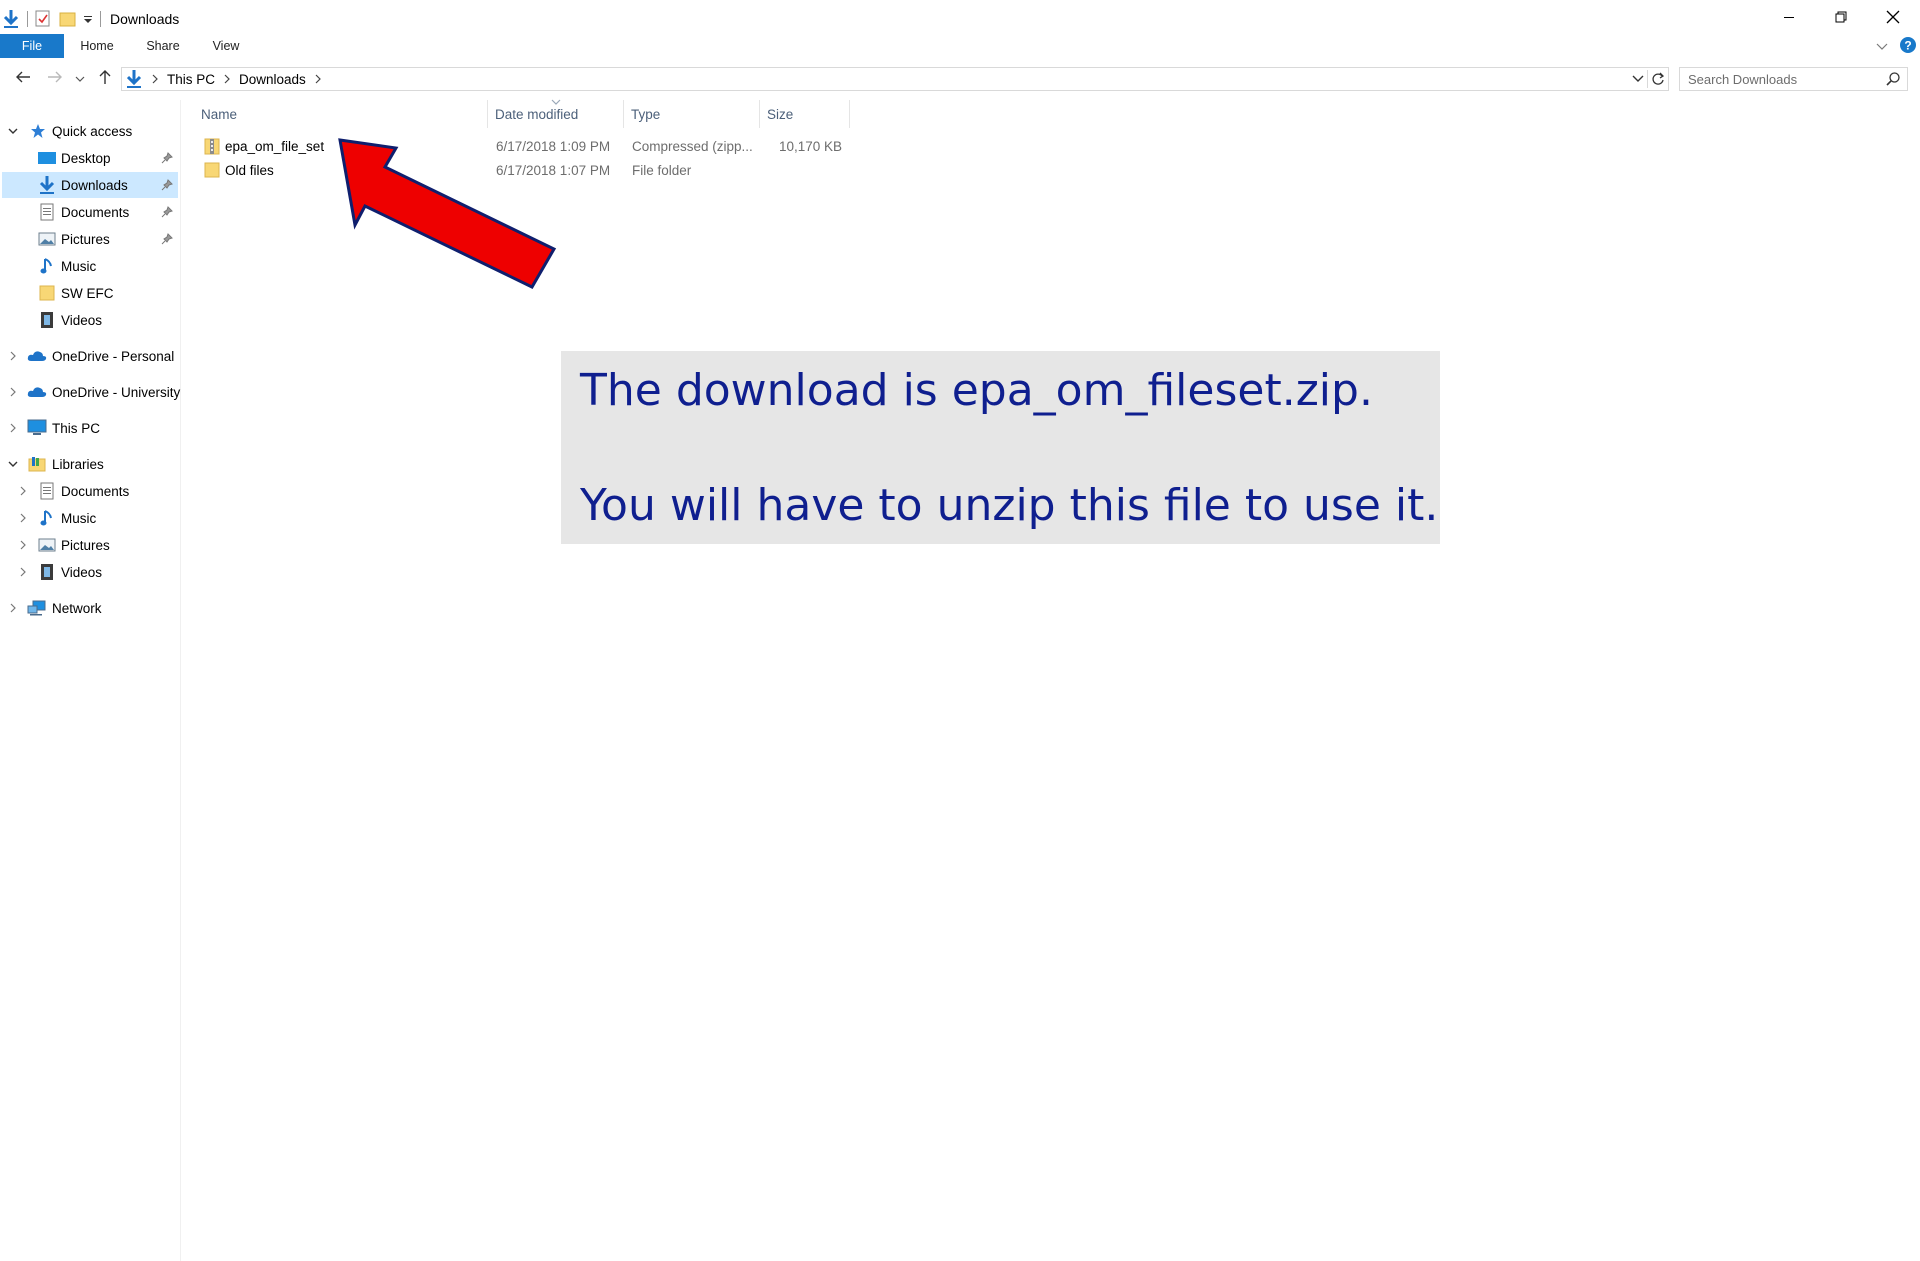  What do you see at coordinates (1658, 79) in the screenshot?
I see `refresh-icon` at bounding box center [1658, 79].